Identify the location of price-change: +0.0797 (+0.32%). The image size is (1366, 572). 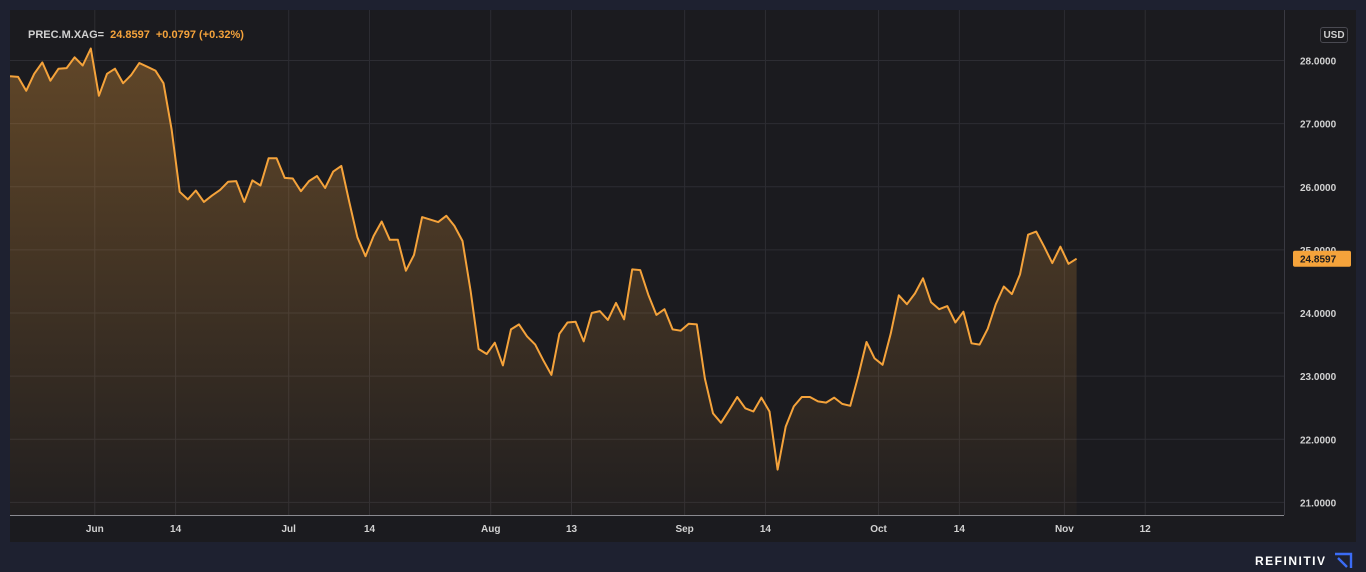
(199, 35).